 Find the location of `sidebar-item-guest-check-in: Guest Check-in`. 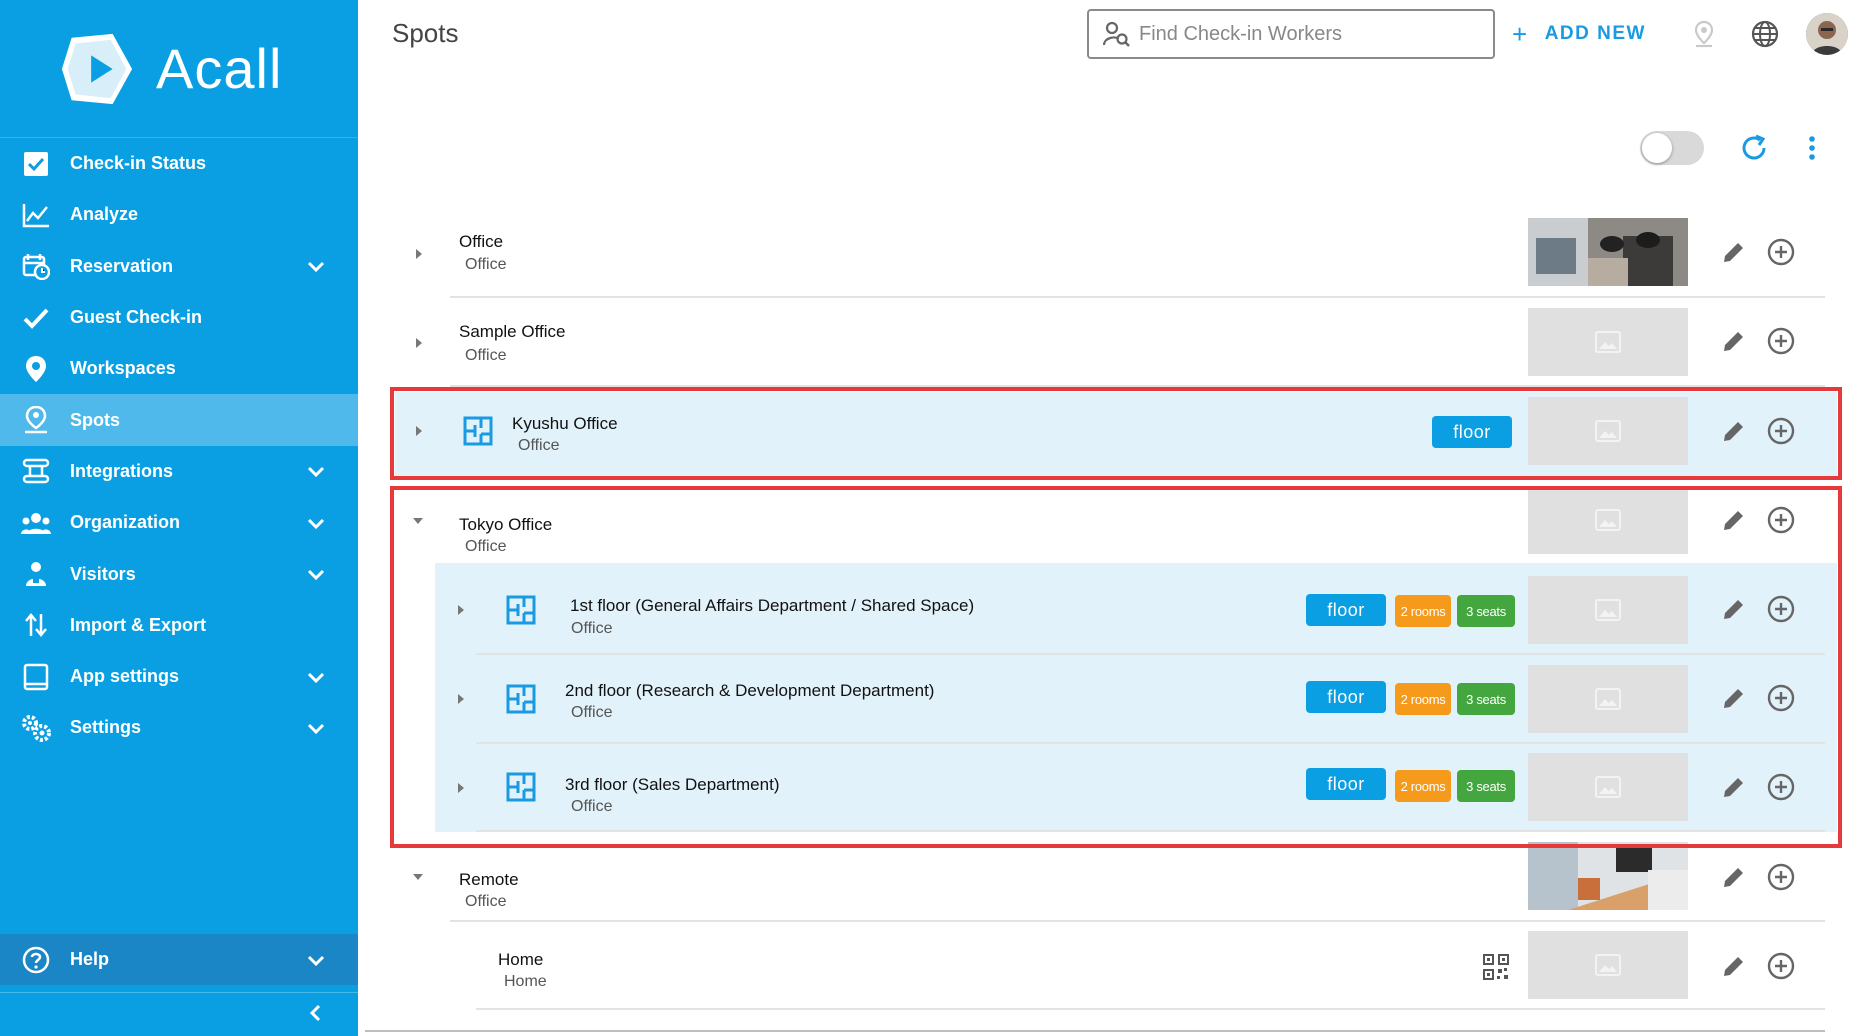

sidebar-item-guest-check-in: Guest Check-in is located at coordinates (179, 317).